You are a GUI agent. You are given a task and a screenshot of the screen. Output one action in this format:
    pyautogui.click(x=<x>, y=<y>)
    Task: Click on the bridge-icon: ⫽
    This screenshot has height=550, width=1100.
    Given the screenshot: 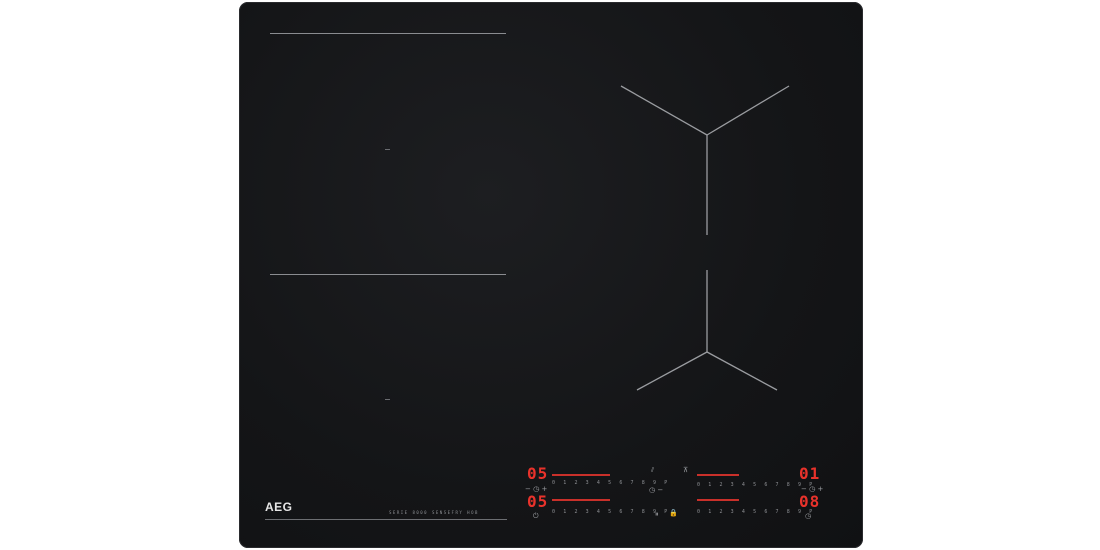 What is the action you would take?
    pyautogui.click(x=652, y=470)
    